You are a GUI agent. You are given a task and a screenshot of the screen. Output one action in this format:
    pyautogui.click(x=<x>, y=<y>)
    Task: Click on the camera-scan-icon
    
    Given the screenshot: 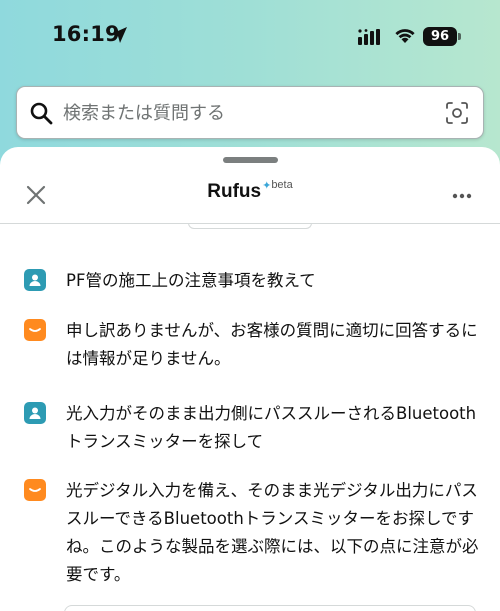 What is the action you would take?
    pyautogui.click(x=457, y=113)
    